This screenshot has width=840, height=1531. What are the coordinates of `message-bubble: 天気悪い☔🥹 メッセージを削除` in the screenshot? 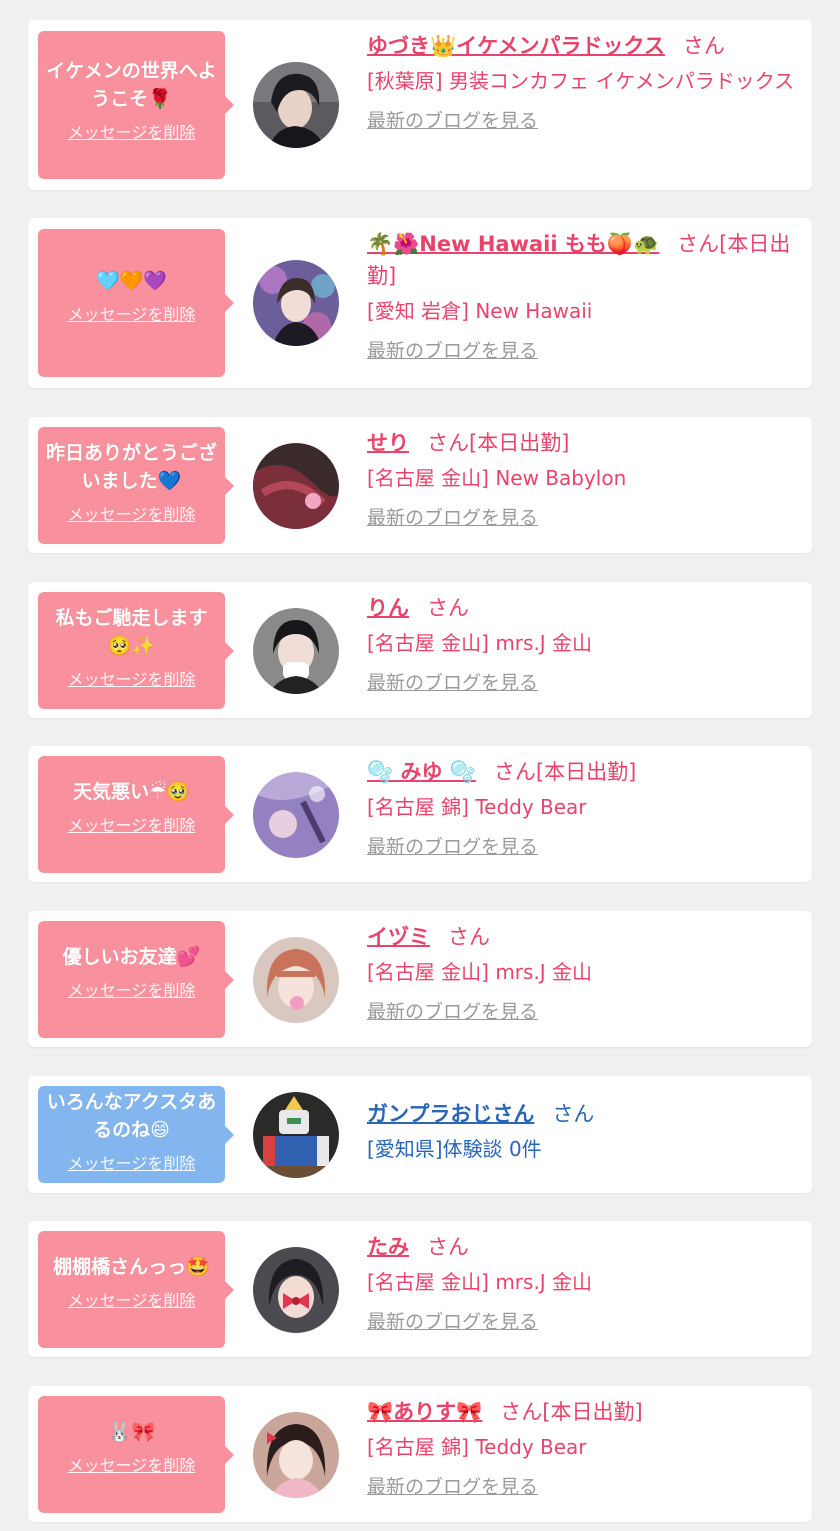 It's located at (136, 814).